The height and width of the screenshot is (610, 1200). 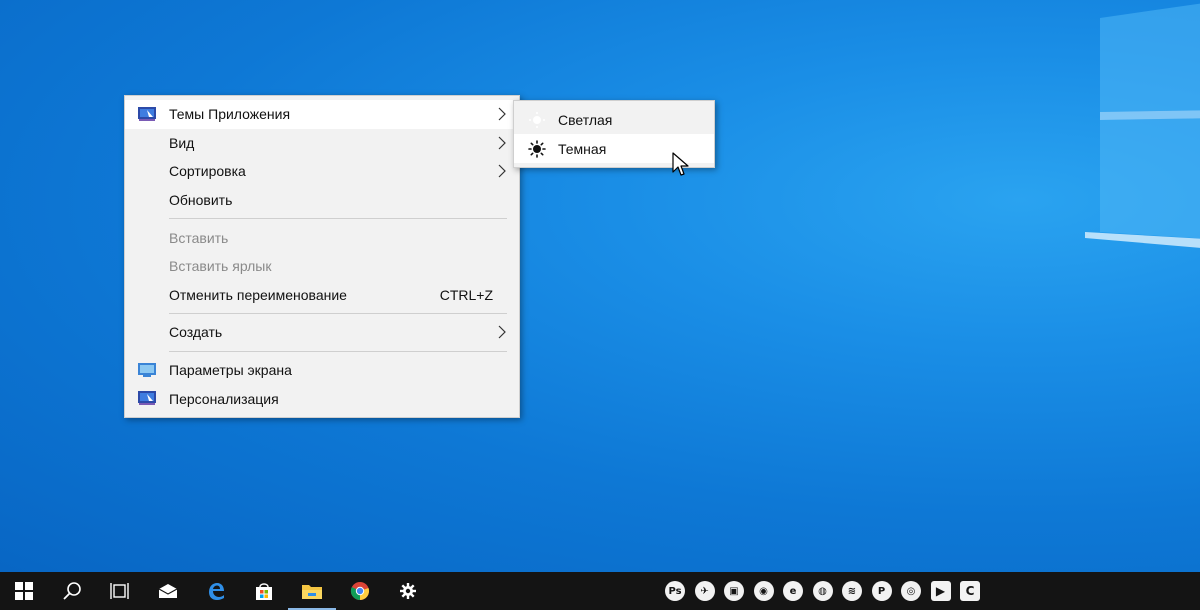 I want to click on menu-item-label: Создать, so click(x=196, y=332).